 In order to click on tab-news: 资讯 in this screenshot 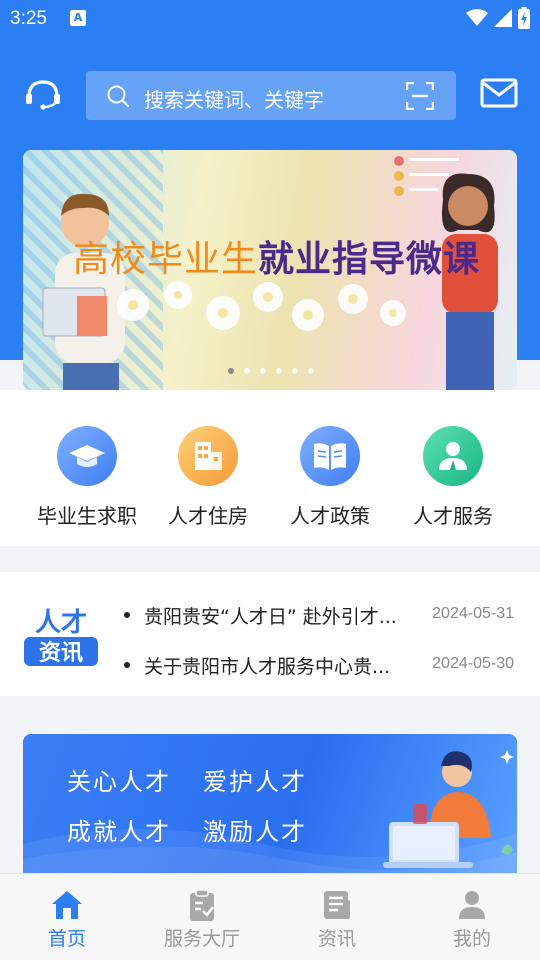, I will do `click(337, 919)`.